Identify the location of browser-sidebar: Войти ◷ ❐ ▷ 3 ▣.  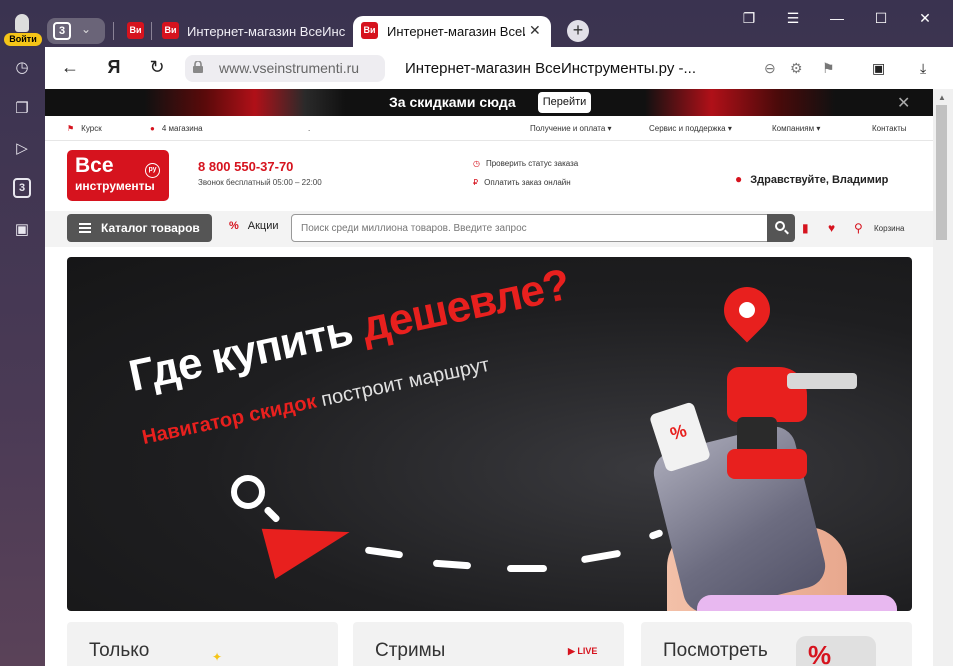
(22, 333).